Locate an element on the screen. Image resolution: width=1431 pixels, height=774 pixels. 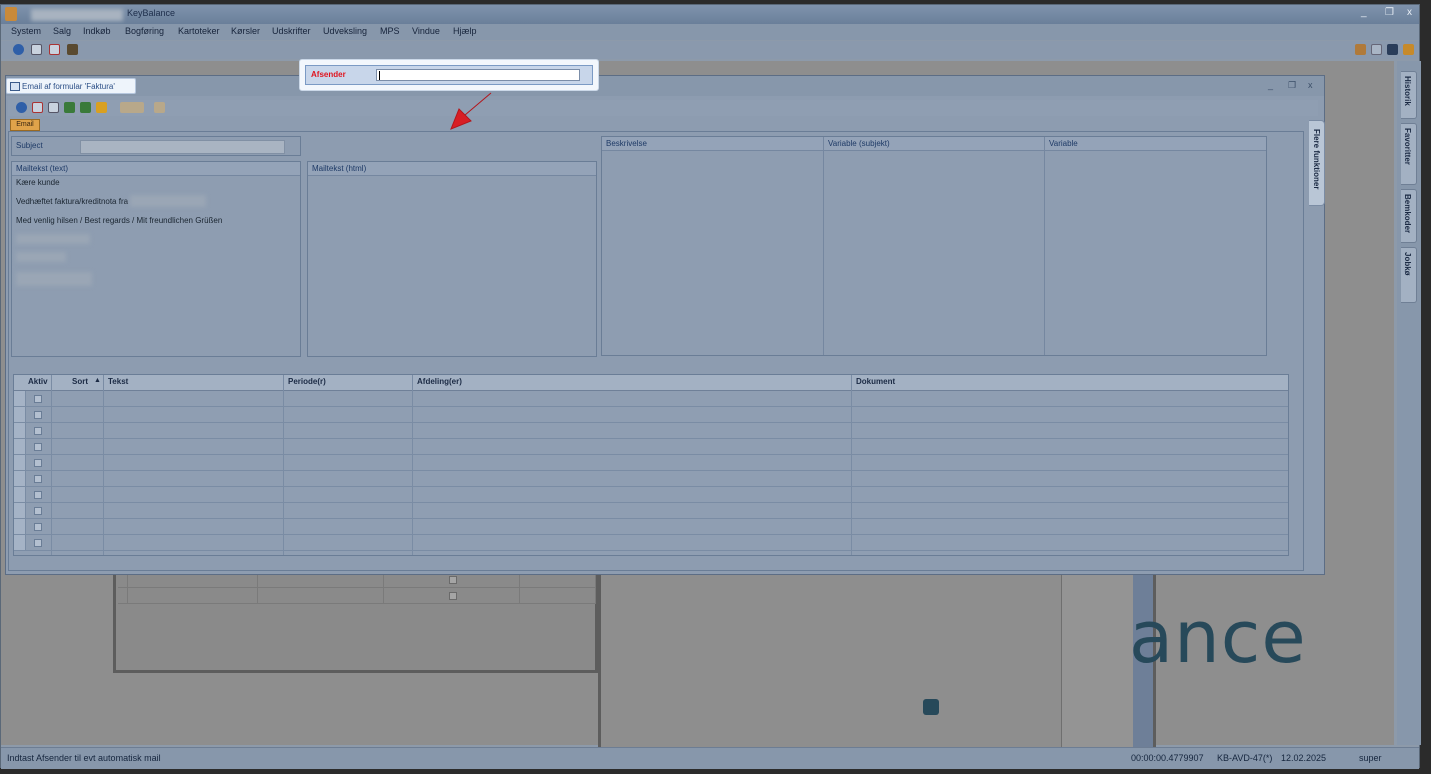
menu-korsler: Kørsler is located at coordinates (245, 31).